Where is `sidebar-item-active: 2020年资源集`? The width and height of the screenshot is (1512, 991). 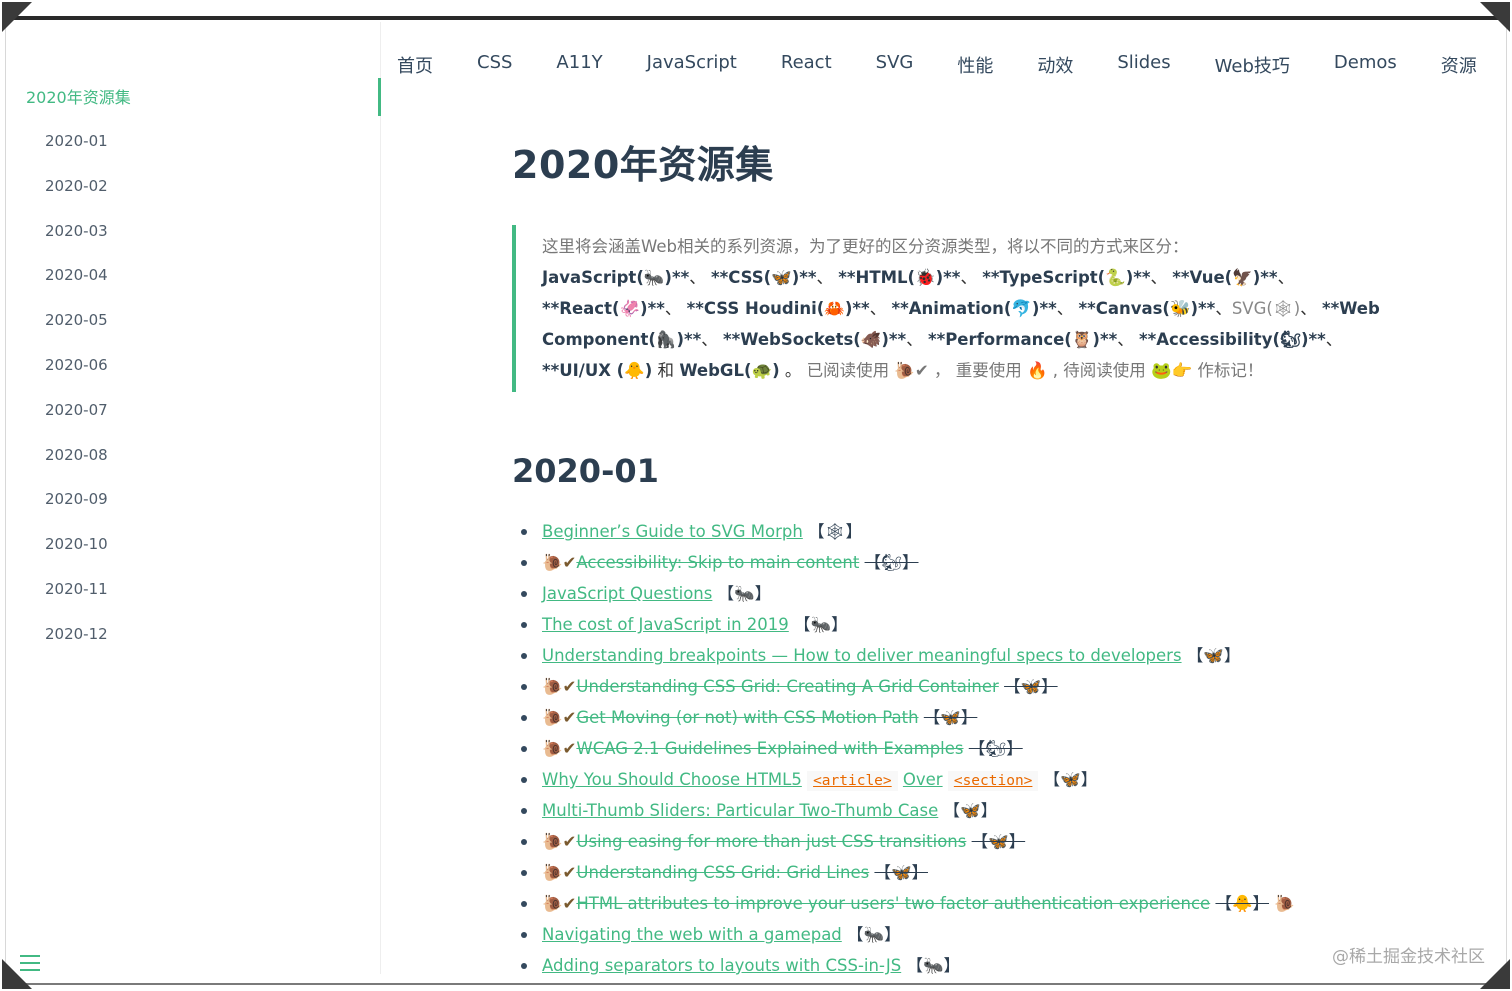
sidebar-item-active: 2020年资源集 is located at coordinates (78, 96).